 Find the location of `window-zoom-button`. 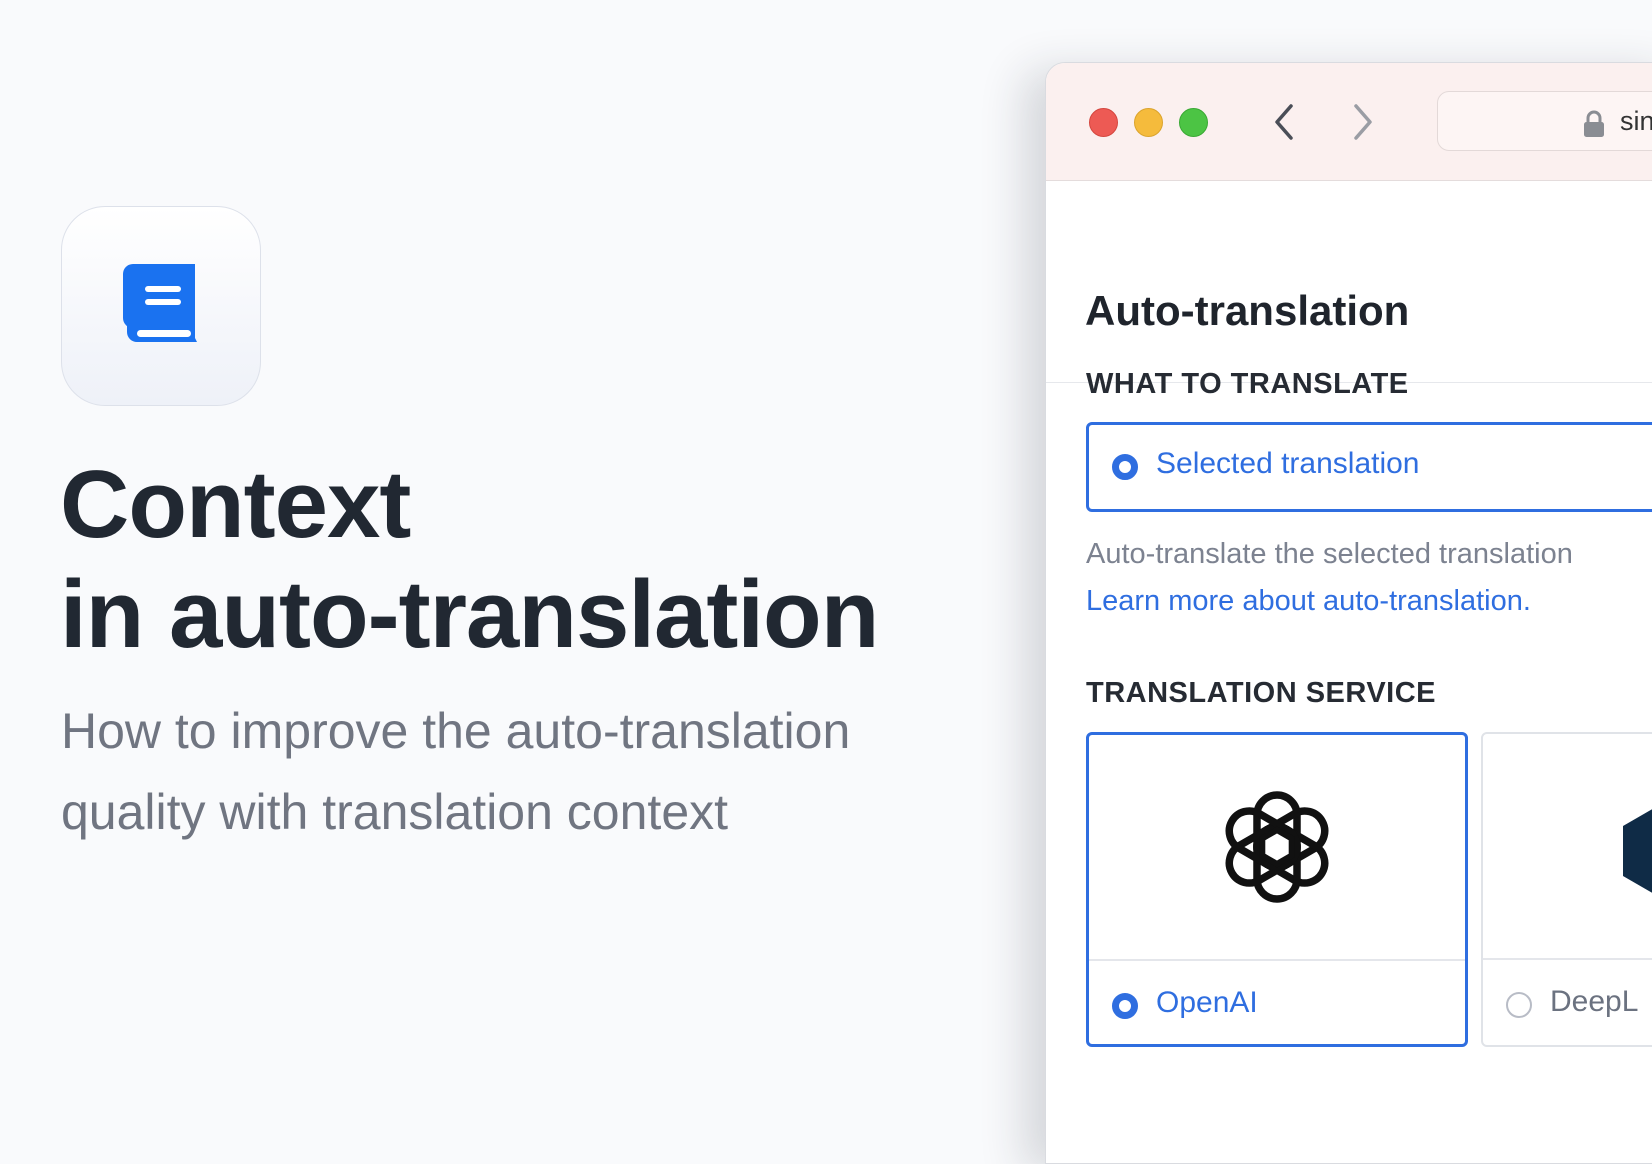

window-zoom-button is located at coordinates (1193, 122).